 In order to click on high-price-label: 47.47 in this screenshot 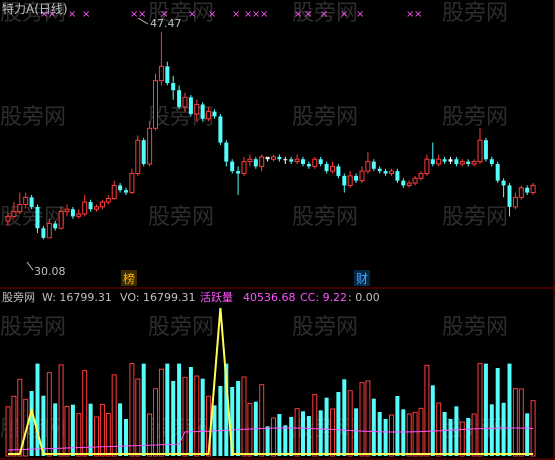, I will do `click(166, 23)`.